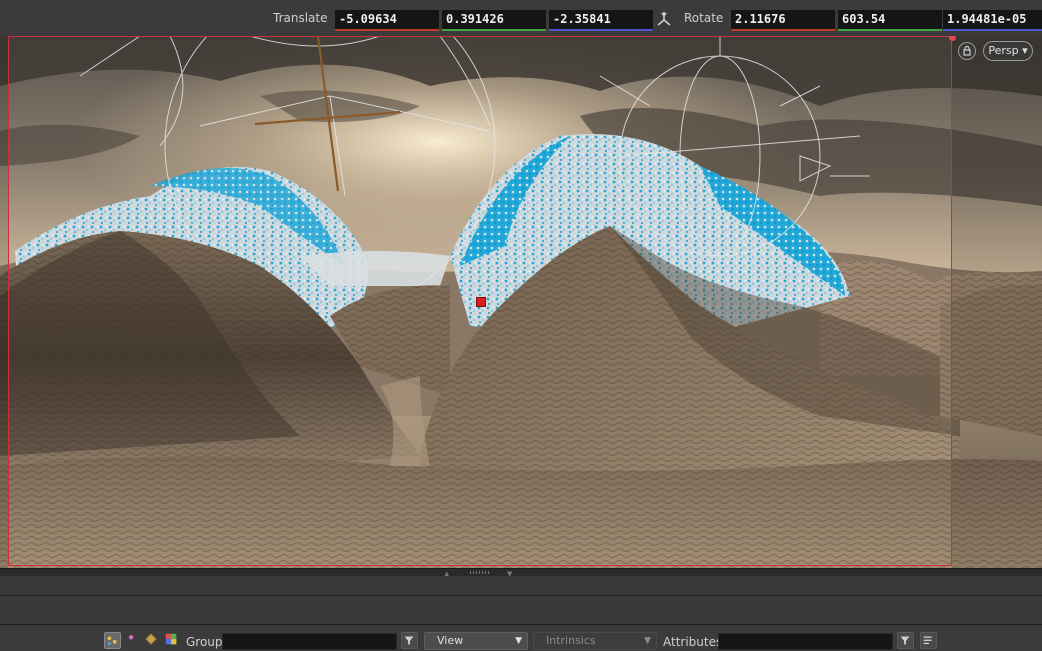 The width and height of the screenshot is (1042, 651). I want to click on attributes-filter-button, so click(905, 640).